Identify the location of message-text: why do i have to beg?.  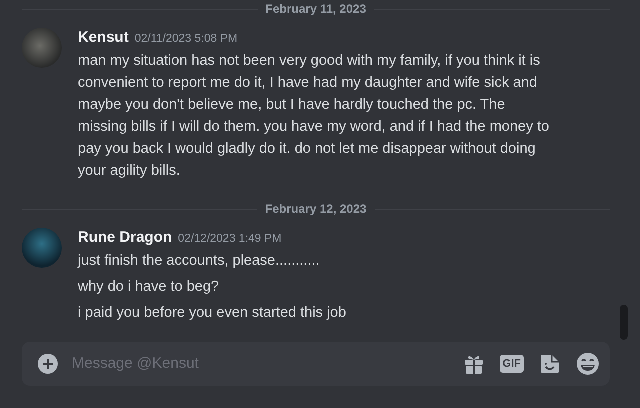
(149, 287).